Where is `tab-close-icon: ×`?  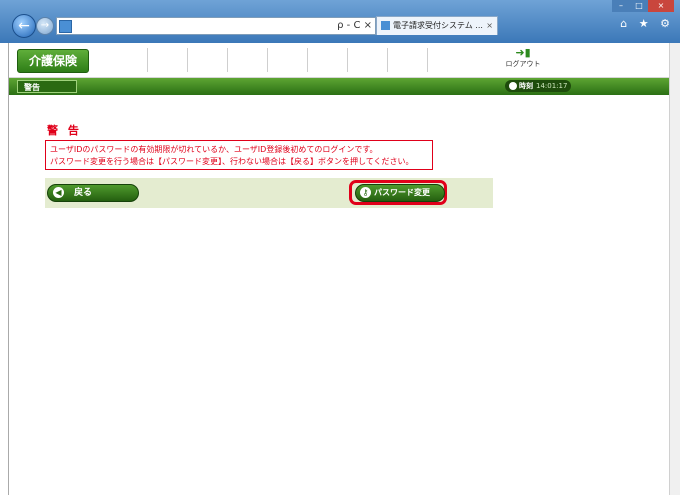 tab-close-icon: × is located at coordinates (489, 26).